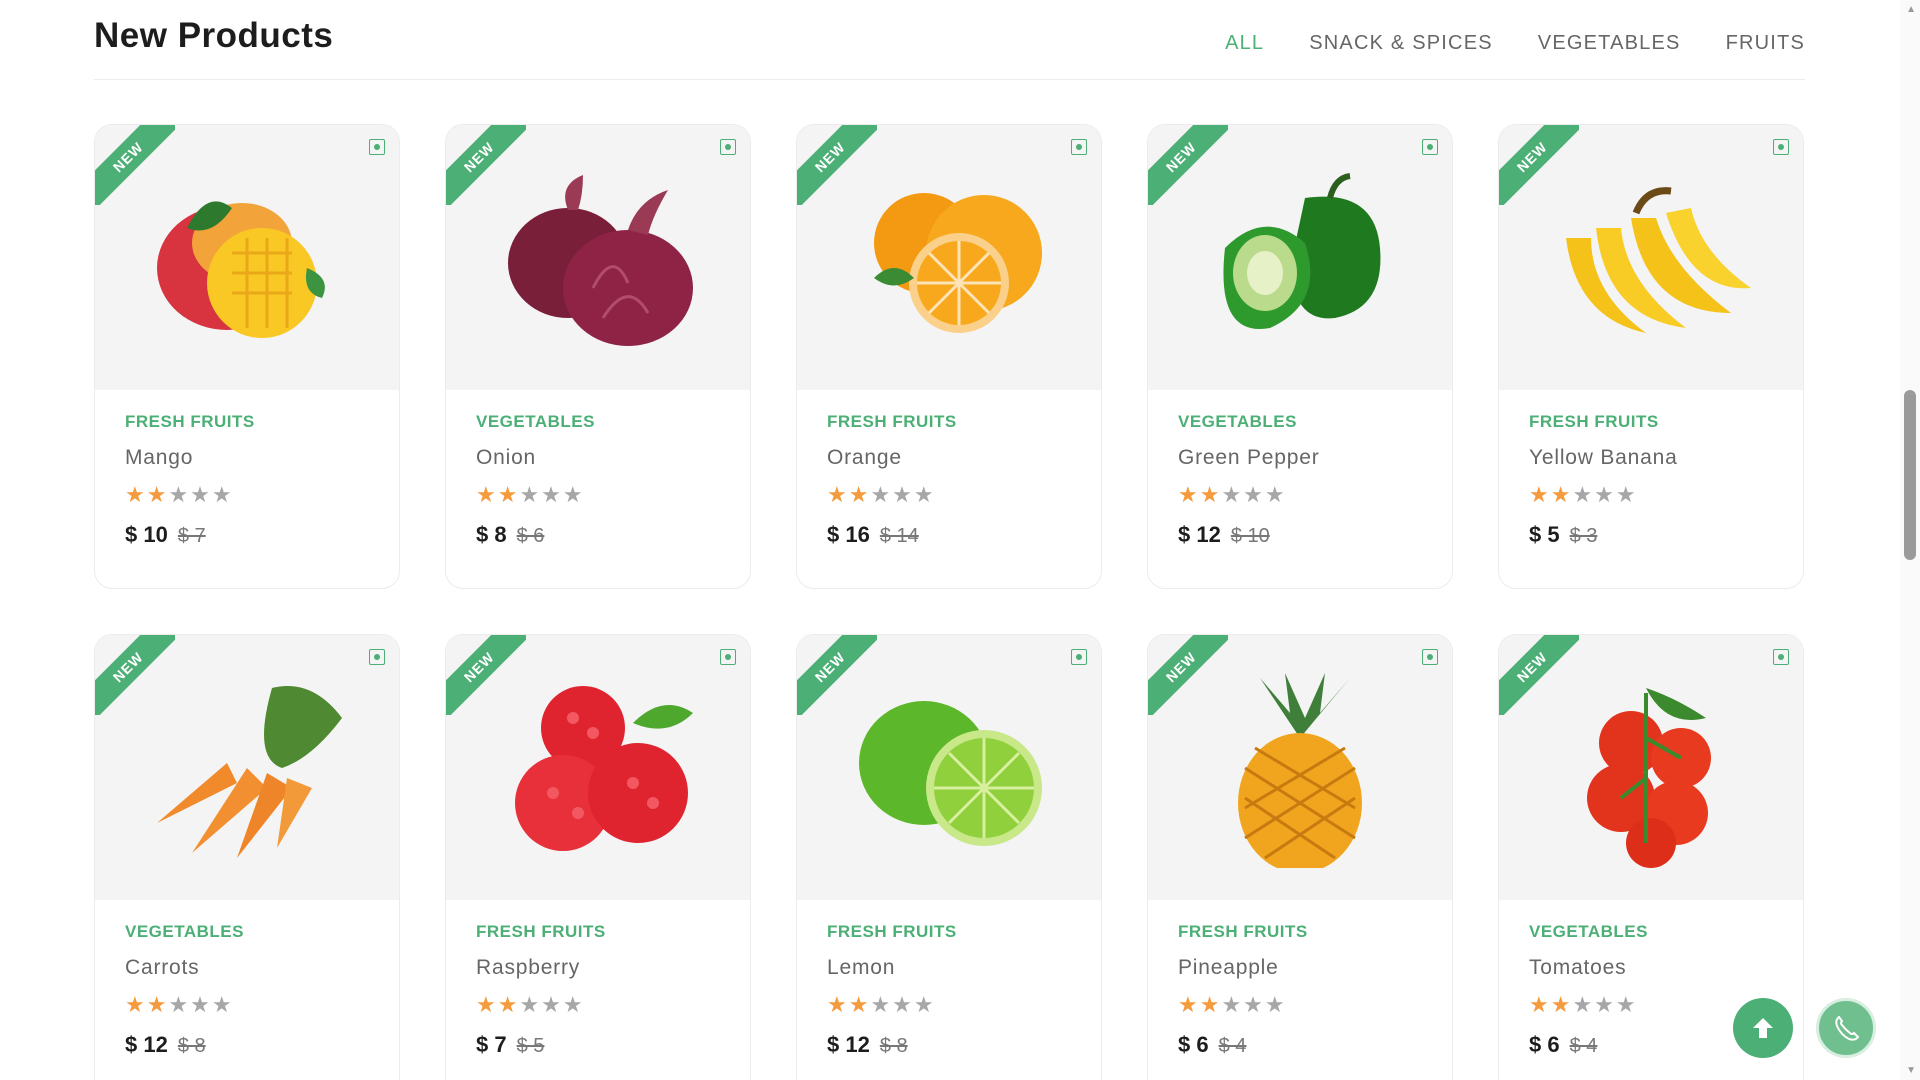 Image resolution: width=1920 pixels, height=1080 pixels. What do you see at coordinates (1609, 43) in the screenshot?
I see `tab-vegetables: VEGETABLES` at bounding box center [1609, 43].